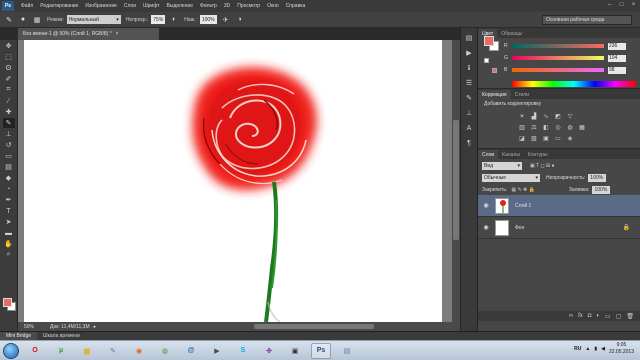 This screenshot has width=640, height=360. I want to click on blur-tool-icon: ◆, so click(9, 178).